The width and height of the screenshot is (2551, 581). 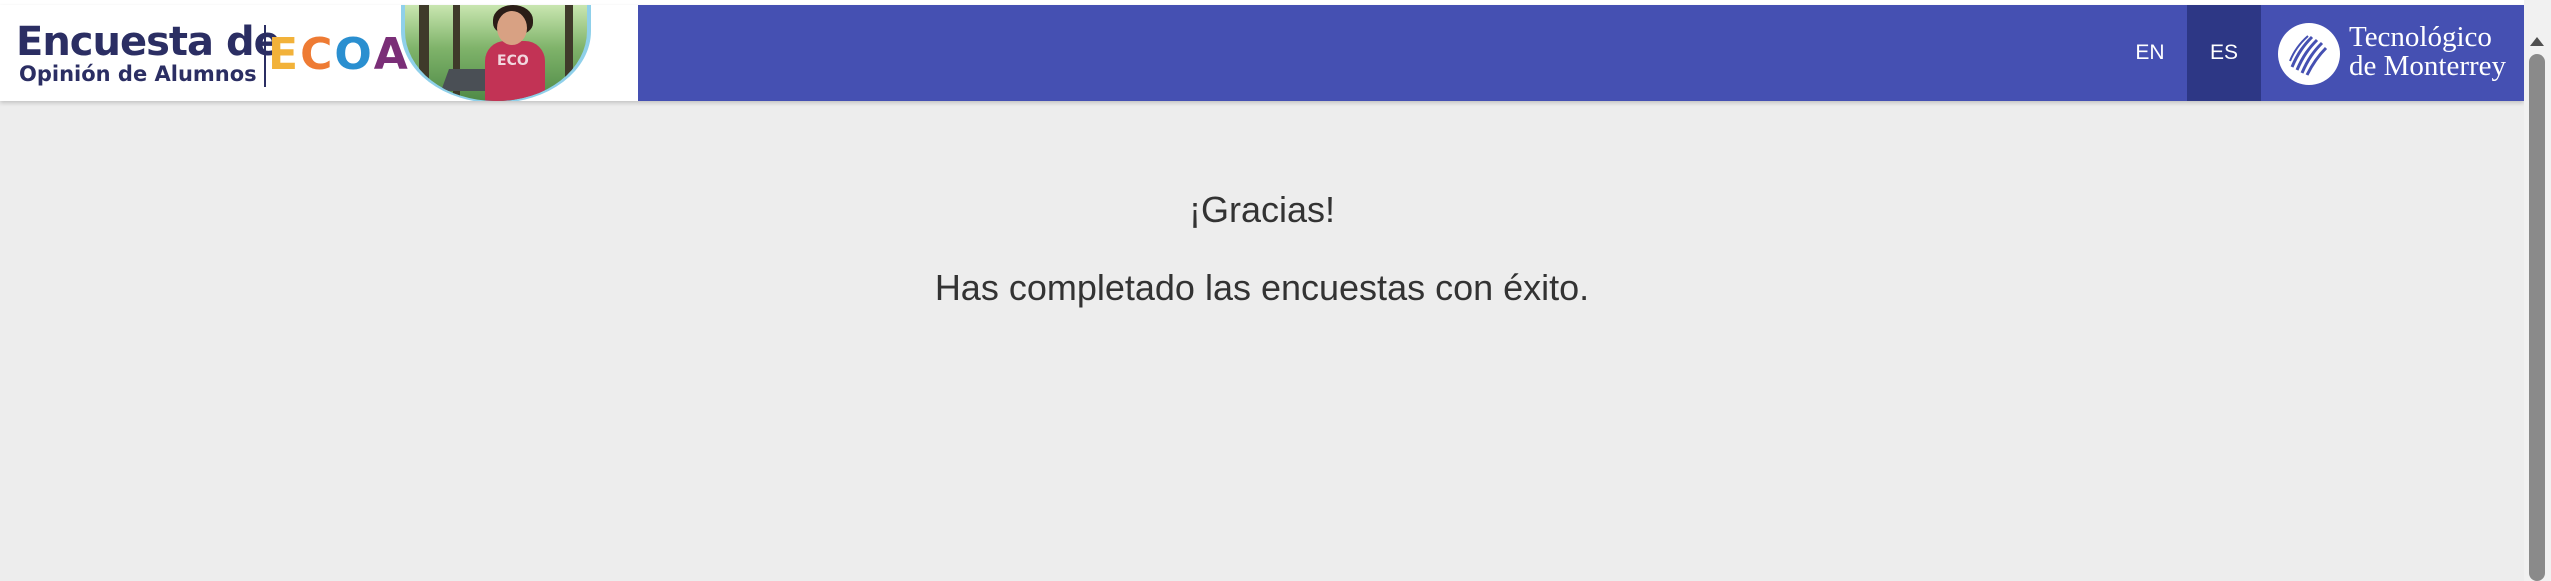 I want to click on tec-logo-graphic, so click(x=2309, y=54).